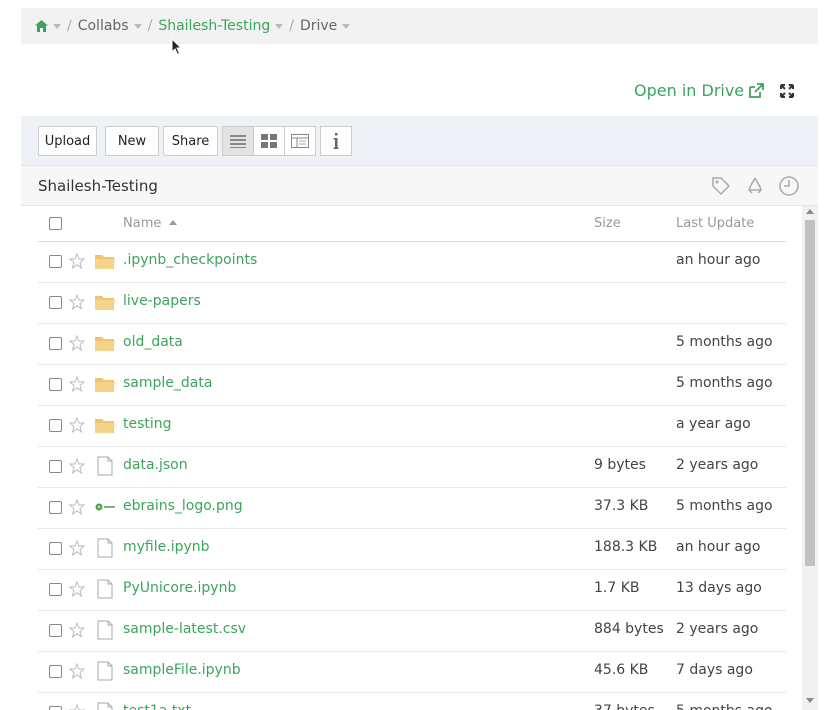  What do you see at coordinates (715, 223) in the screenshot?
I see `column-last-update-header: Last Update` at bounding box center [715, 223].